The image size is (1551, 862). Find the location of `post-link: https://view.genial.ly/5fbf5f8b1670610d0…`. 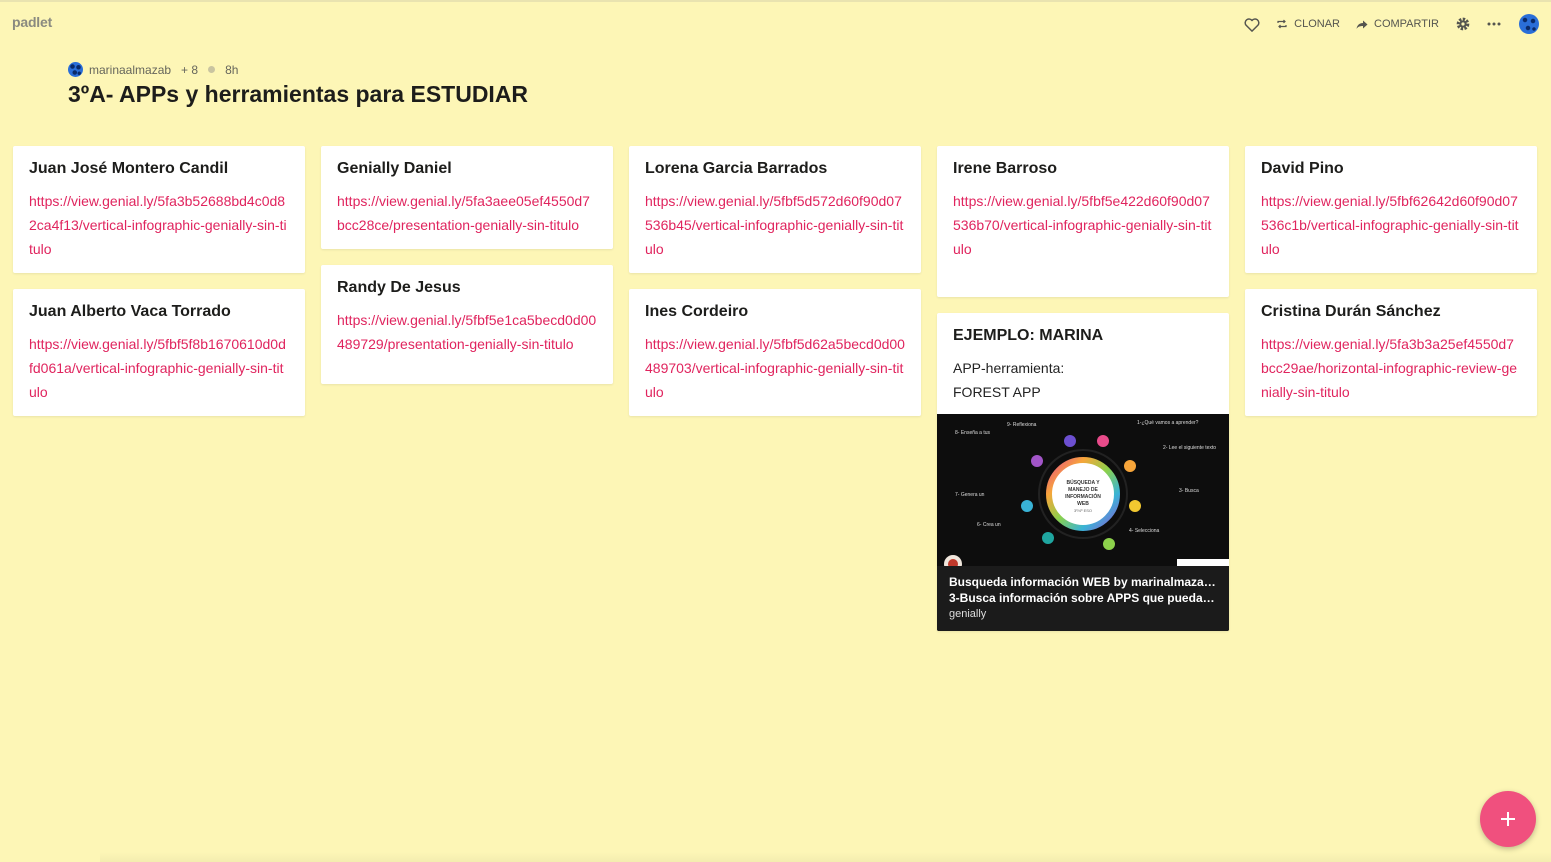

post-link: https://view.genial.ly/5fbf5f8b1670610d0… is located at coordinates (159, 368).